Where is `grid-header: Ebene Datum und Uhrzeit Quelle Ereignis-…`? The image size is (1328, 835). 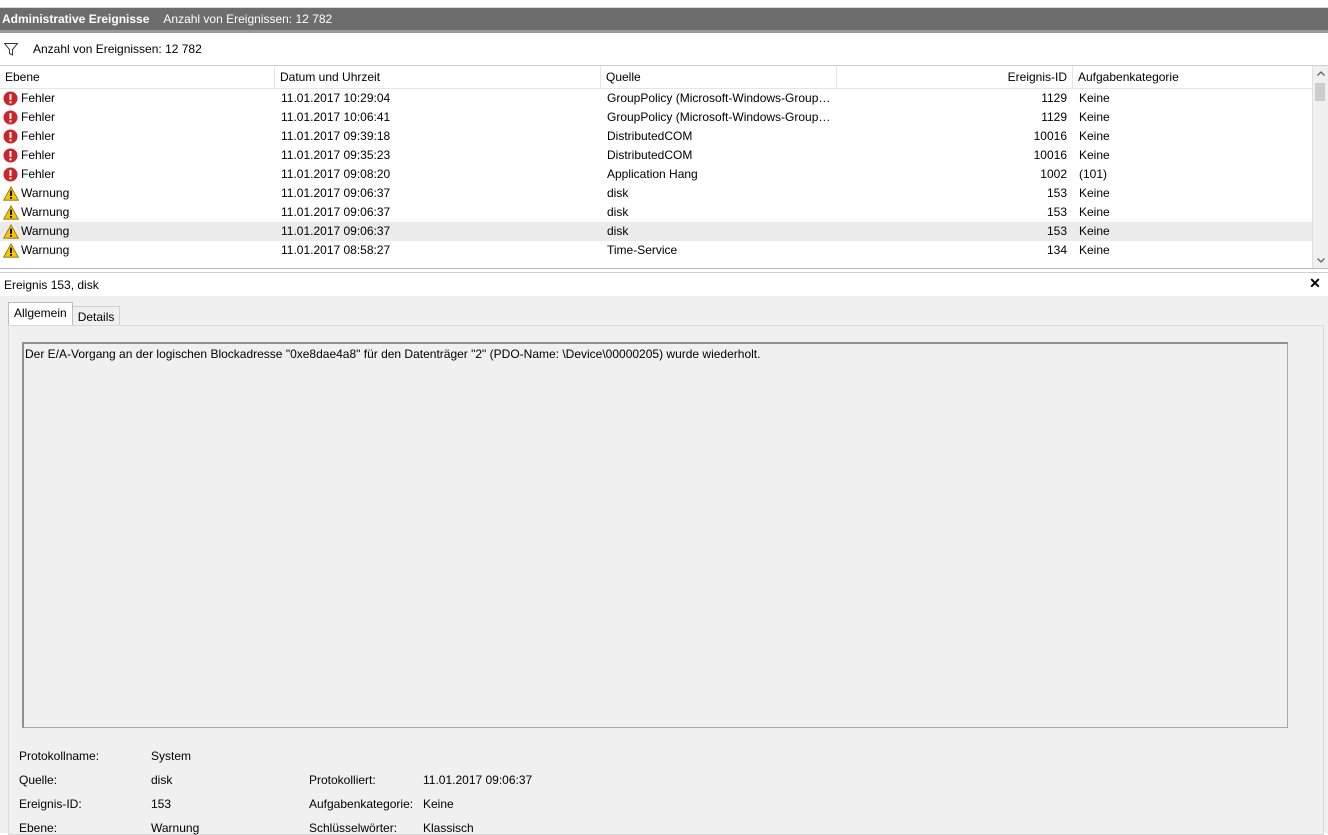
grid-header: Ebene Datum und Uhrzeit Quelle Ereignis-… is located at coordinates (656, 77).